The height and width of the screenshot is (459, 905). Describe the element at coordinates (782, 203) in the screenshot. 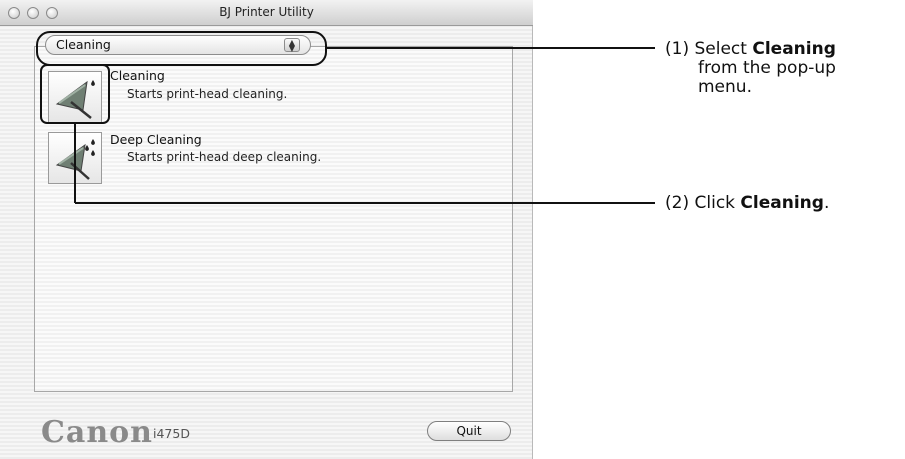

I see `callout-step-2-bold: Cleaning` at that location.